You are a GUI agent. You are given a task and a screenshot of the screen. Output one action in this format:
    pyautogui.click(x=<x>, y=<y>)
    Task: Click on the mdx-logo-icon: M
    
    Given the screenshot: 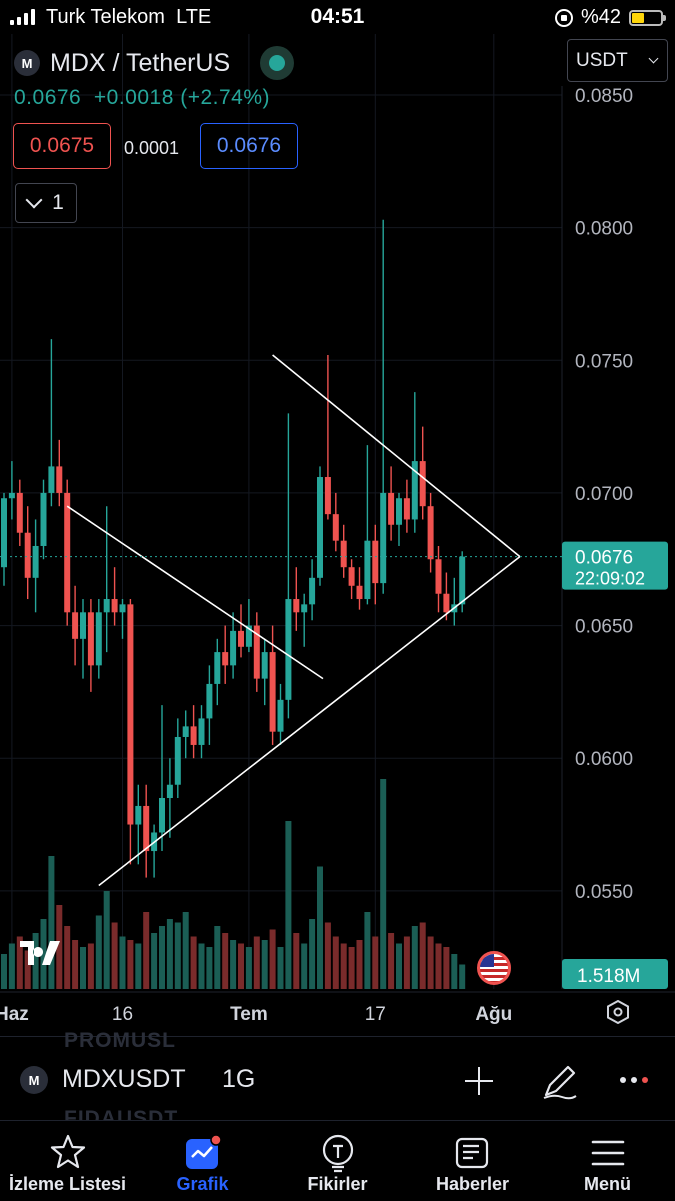 What is the action you would take?
    pyautogui.click(x=34, y=1080)
    